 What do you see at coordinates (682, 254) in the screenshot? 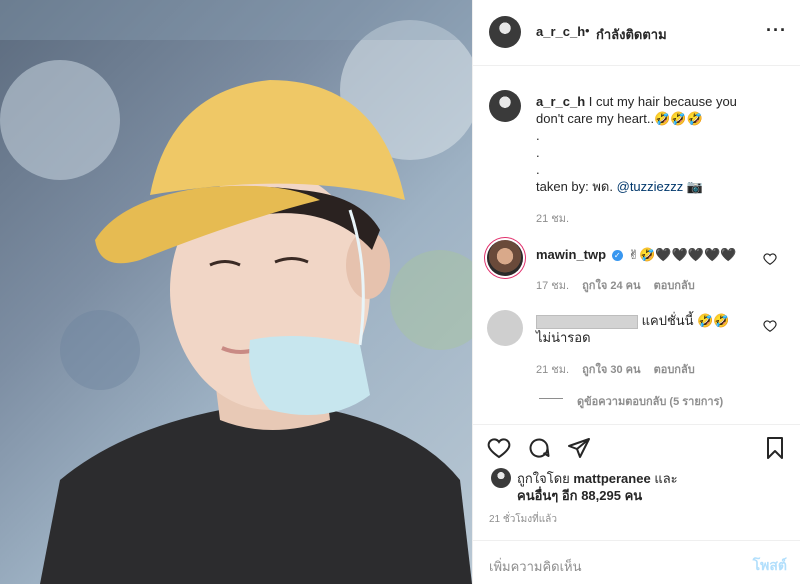
I see `comment-body: ✌🤣🖤🖤🖤🖤🖤` at bounding box center [682, 254].